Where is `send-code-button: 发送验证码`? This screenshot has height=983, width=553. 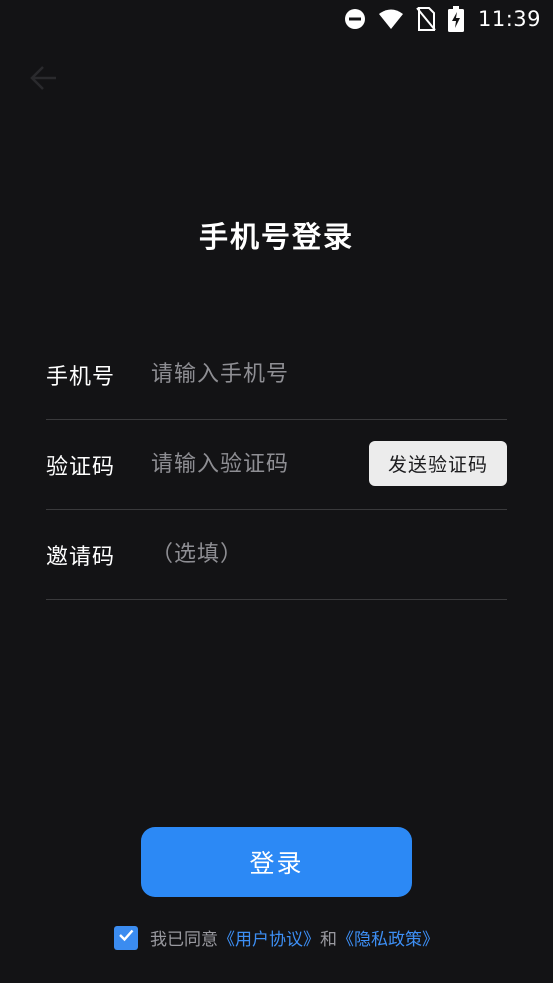
send-code-button: 发送验证码 is located at coordinates (438, 463).